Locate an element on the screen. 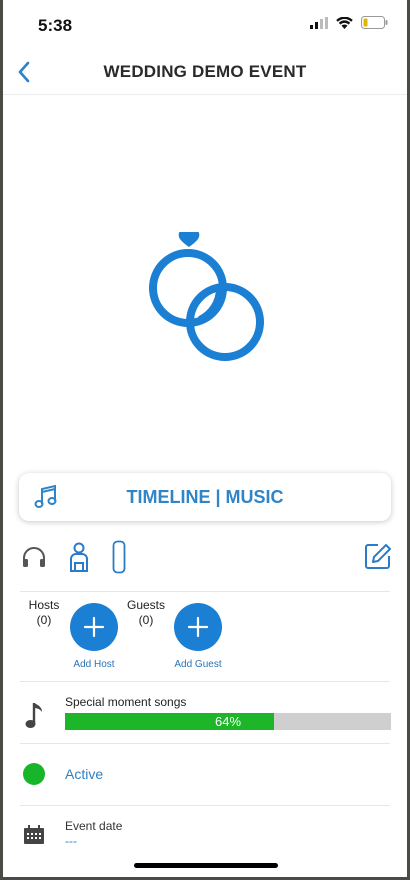 Image resolution: width=410 pixels, height=880 pixels. wifi-icon is located at coordinates (344, 22).